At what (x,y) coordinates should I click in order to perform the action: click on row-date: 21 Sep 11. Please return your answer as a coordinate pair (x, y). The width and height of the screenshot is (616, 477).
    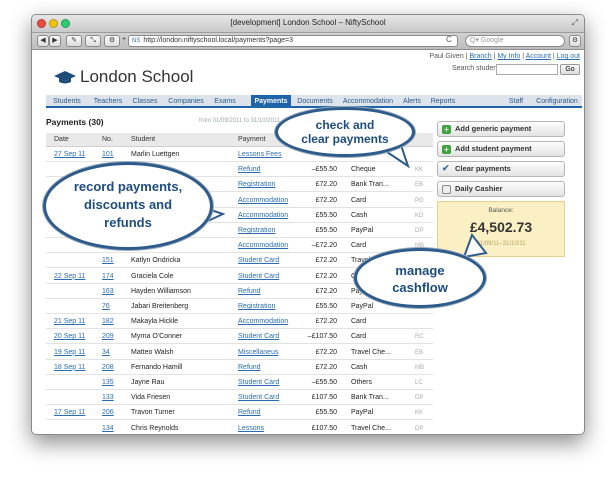
    Looking at the image, I should click on (69, 321).